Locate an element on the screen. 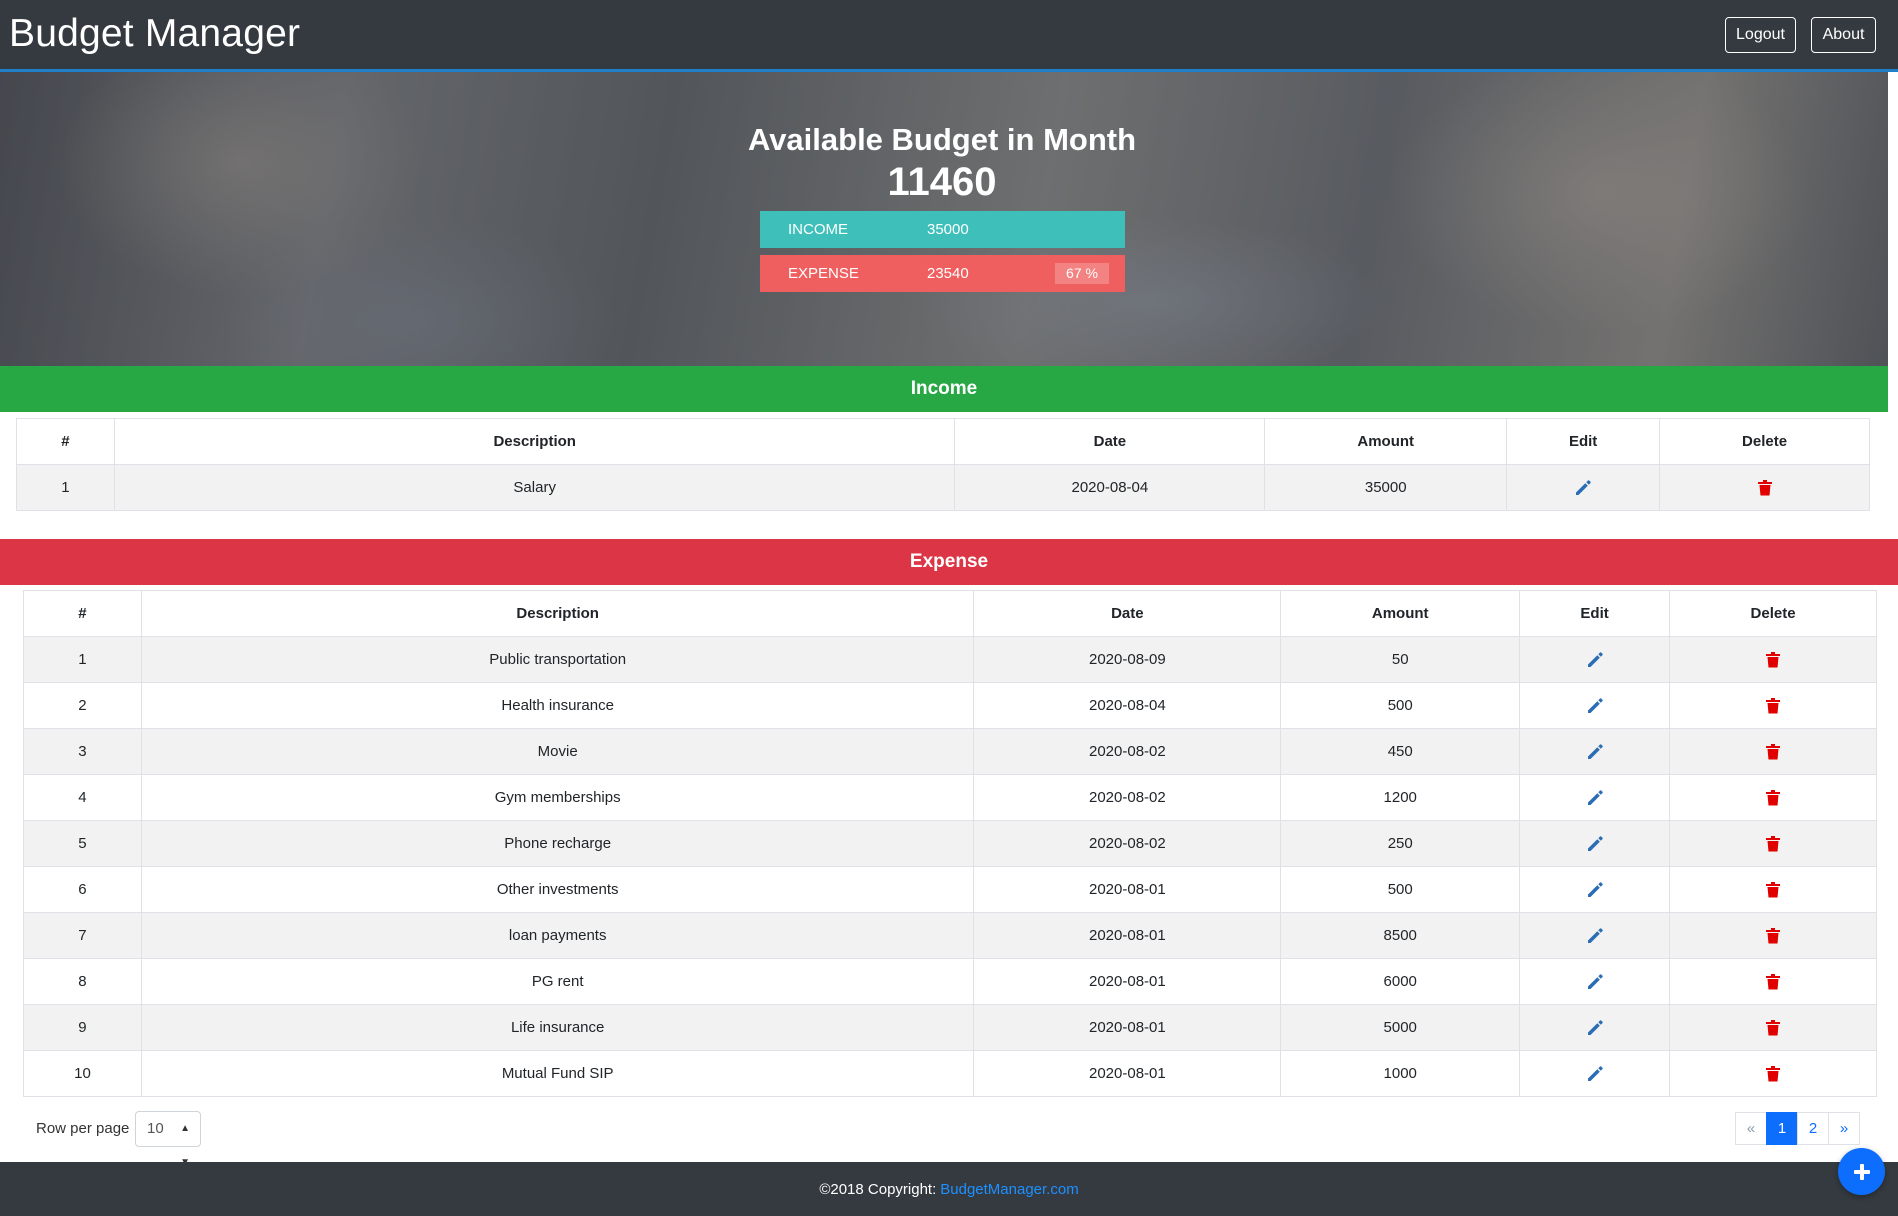 The width and height of the screenshot is (1898, 1216). row-number: 8 is located at coordinates (82, 981).